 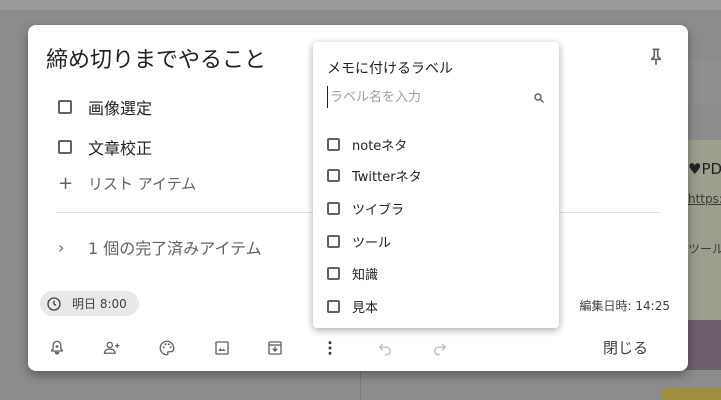 I want to click on item-text: 文章校正, so click(x=120, y=147).